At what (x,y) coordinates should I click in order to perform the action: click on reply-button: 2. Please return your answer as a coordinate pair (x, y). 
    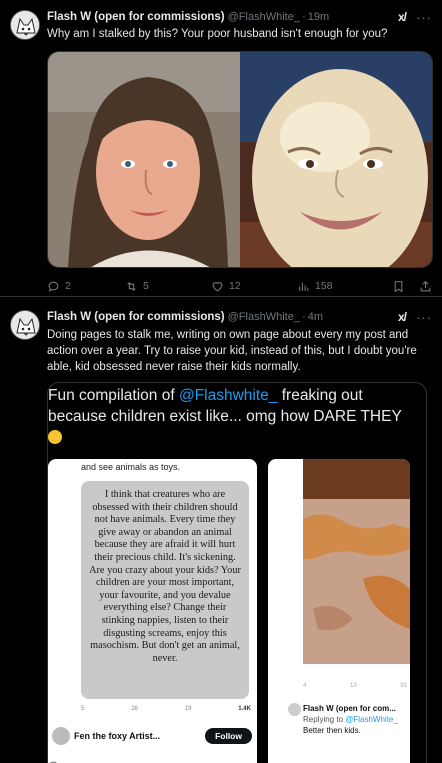
    Looking at the image, I should click on (86, 286).